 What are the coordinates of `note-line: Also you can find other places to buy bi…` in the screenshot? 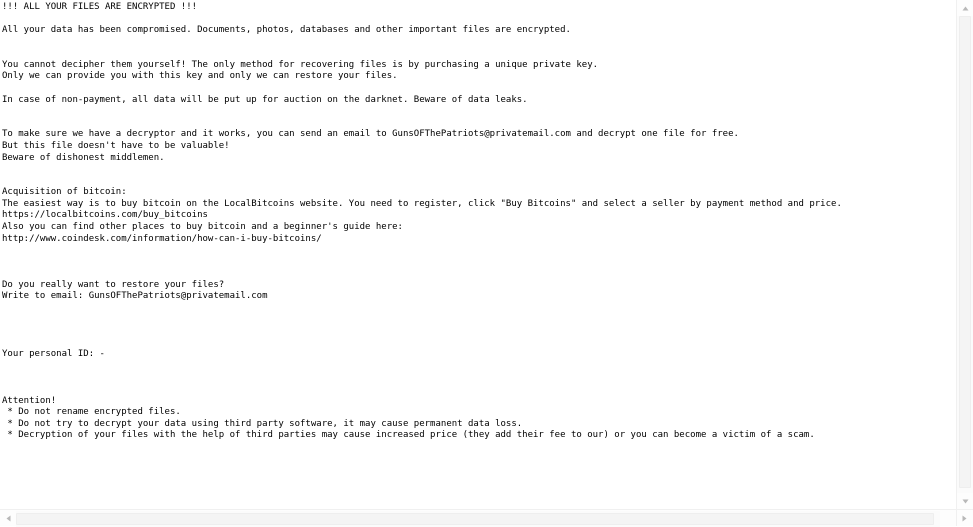 It's located at (202, 226).